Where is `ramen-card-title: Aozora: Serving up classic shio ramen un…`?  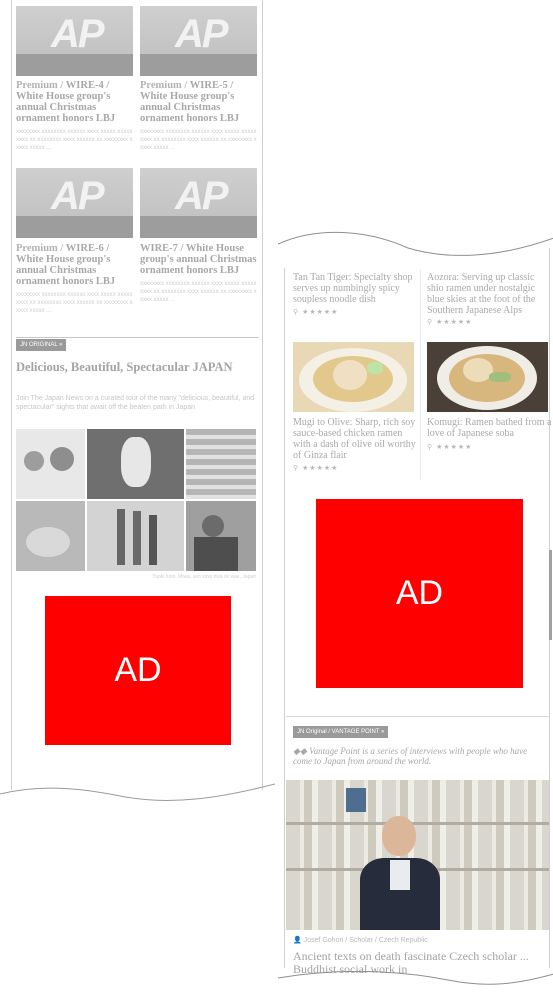 ramen-card-title: Aozora: Serving up classic shio ramen un… is located at coordinates (489, 294).